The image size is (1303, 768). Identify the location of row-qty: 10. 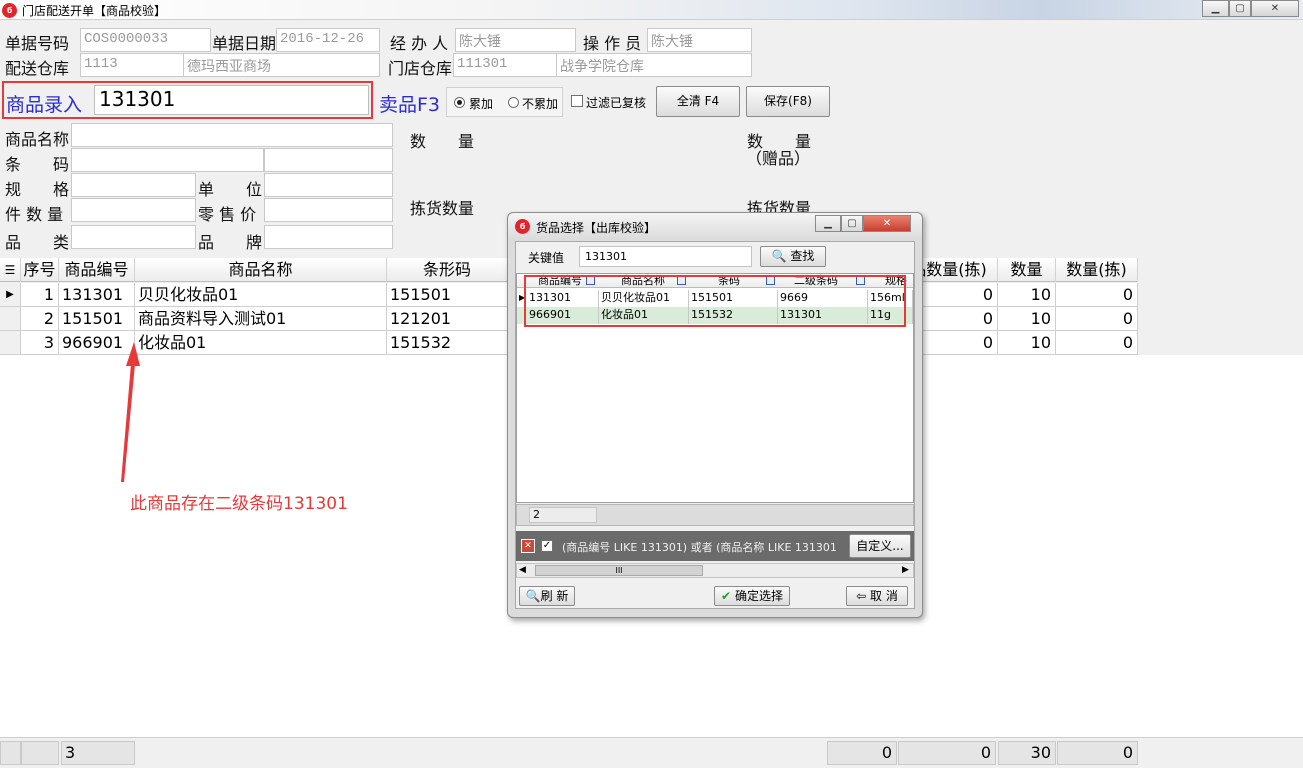
(1027, 294).